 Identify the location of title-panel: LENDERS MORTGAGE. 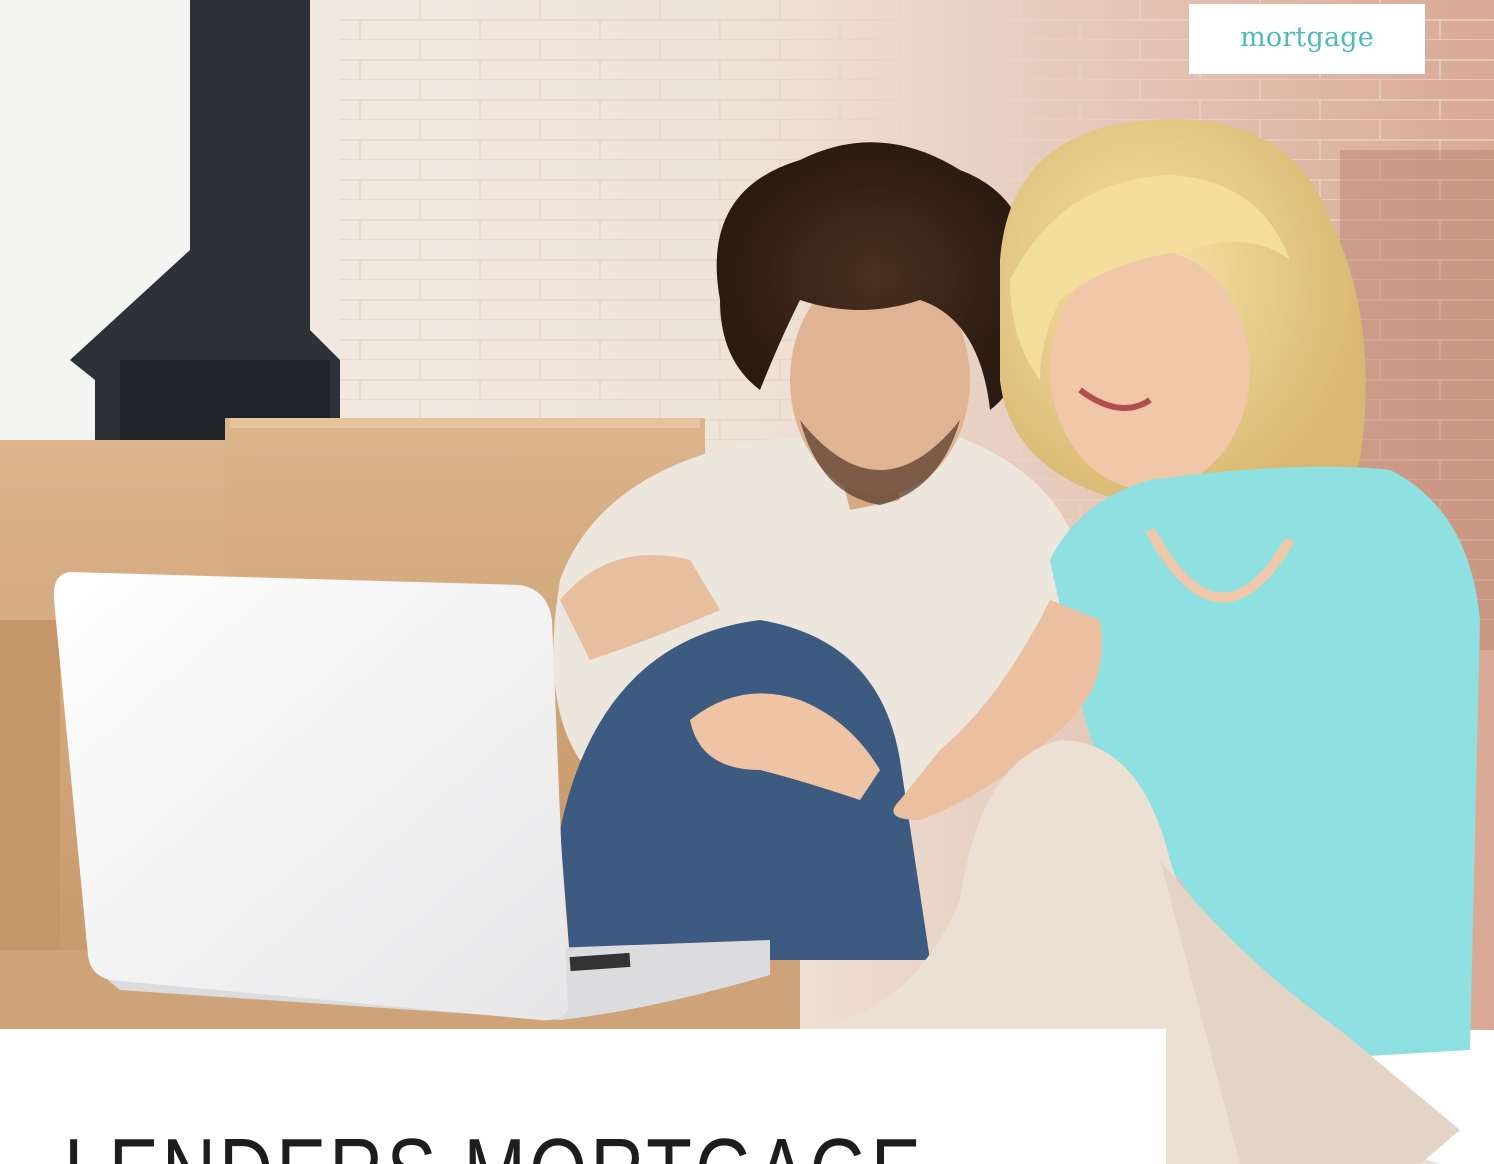
(583, 1096).